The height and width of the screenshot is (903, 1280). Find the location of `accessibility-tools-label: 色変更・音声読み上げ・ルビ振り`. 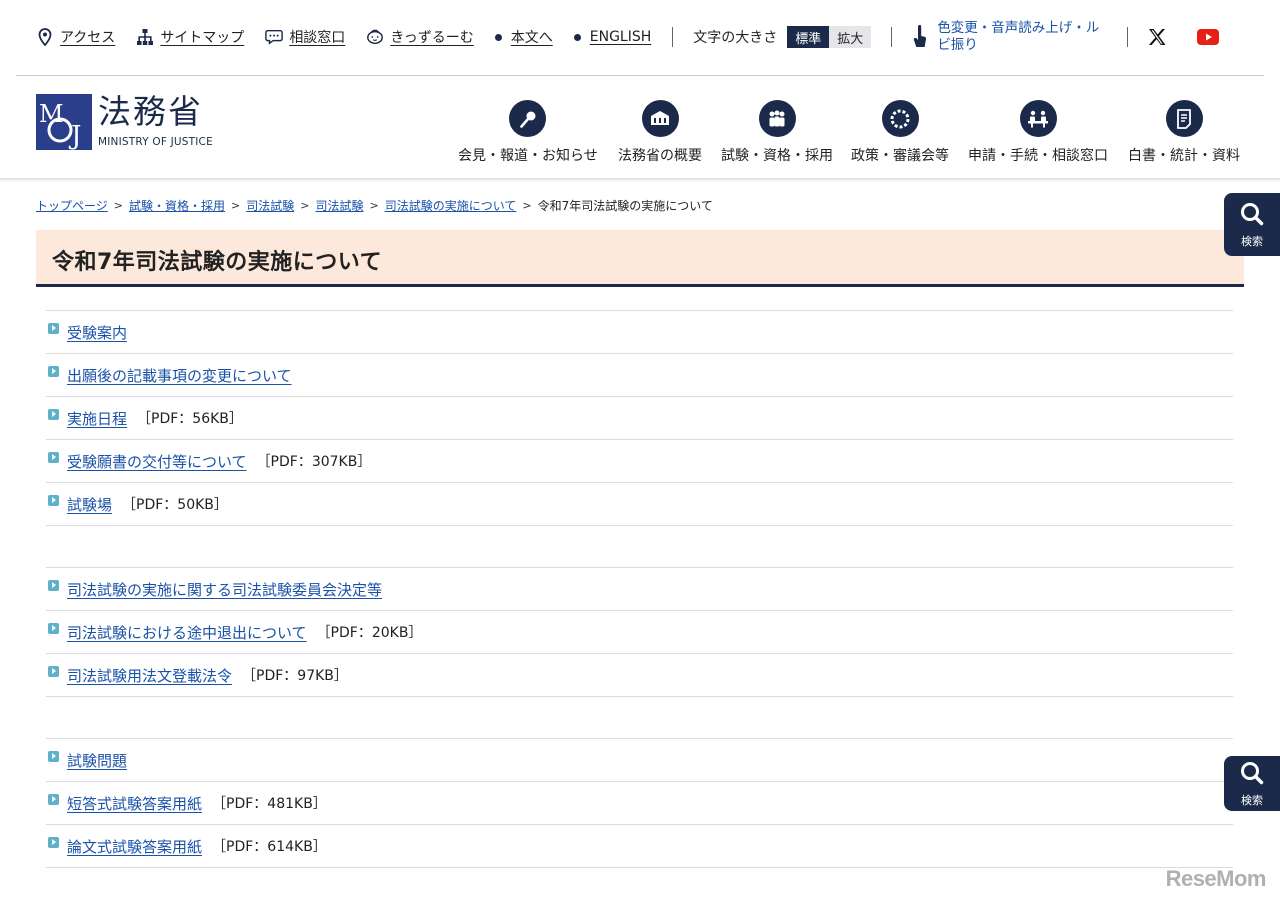

accessibility-tools-label: 色変更・音声読み上げ・ルビ振り is located at coordinates (1018, 36).